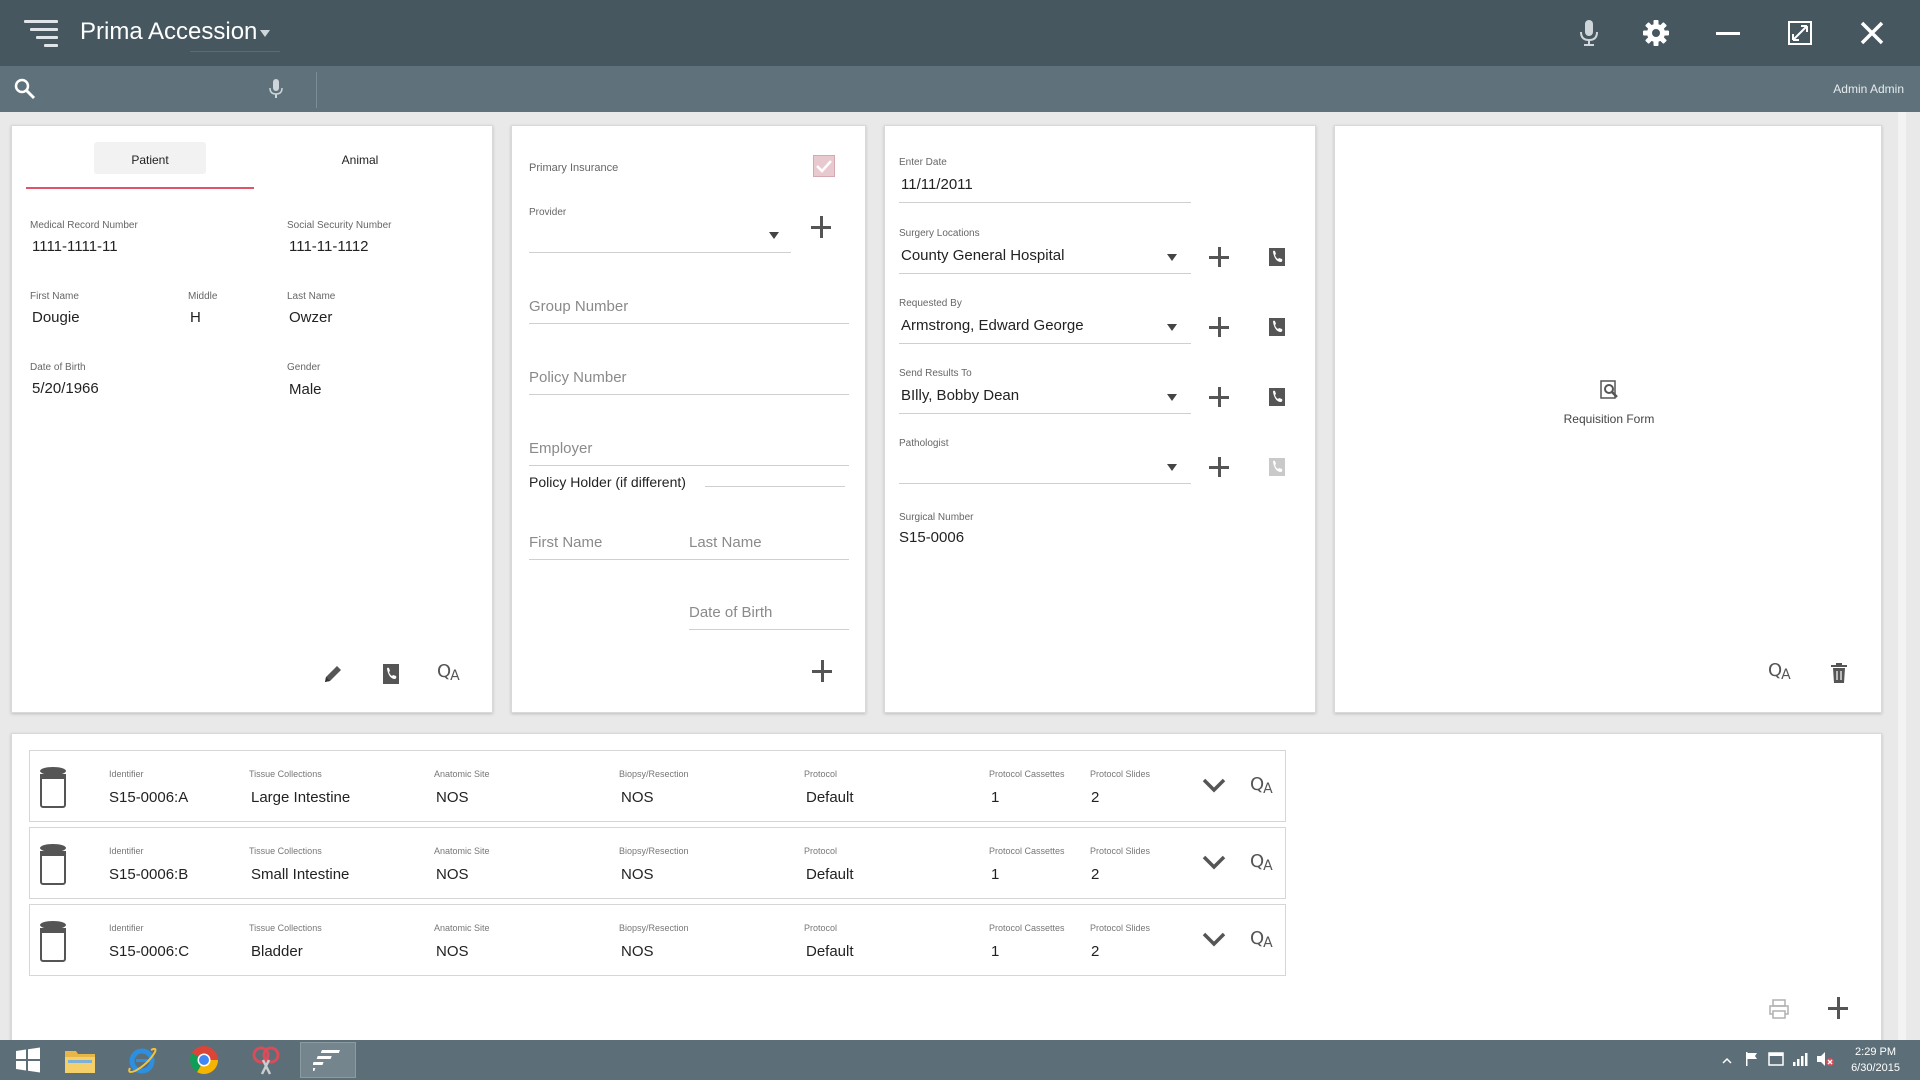 This screenshot has height=1080, width=1920. I want to click on surgery-locations-select: County General Hospital, so click(982, 255).